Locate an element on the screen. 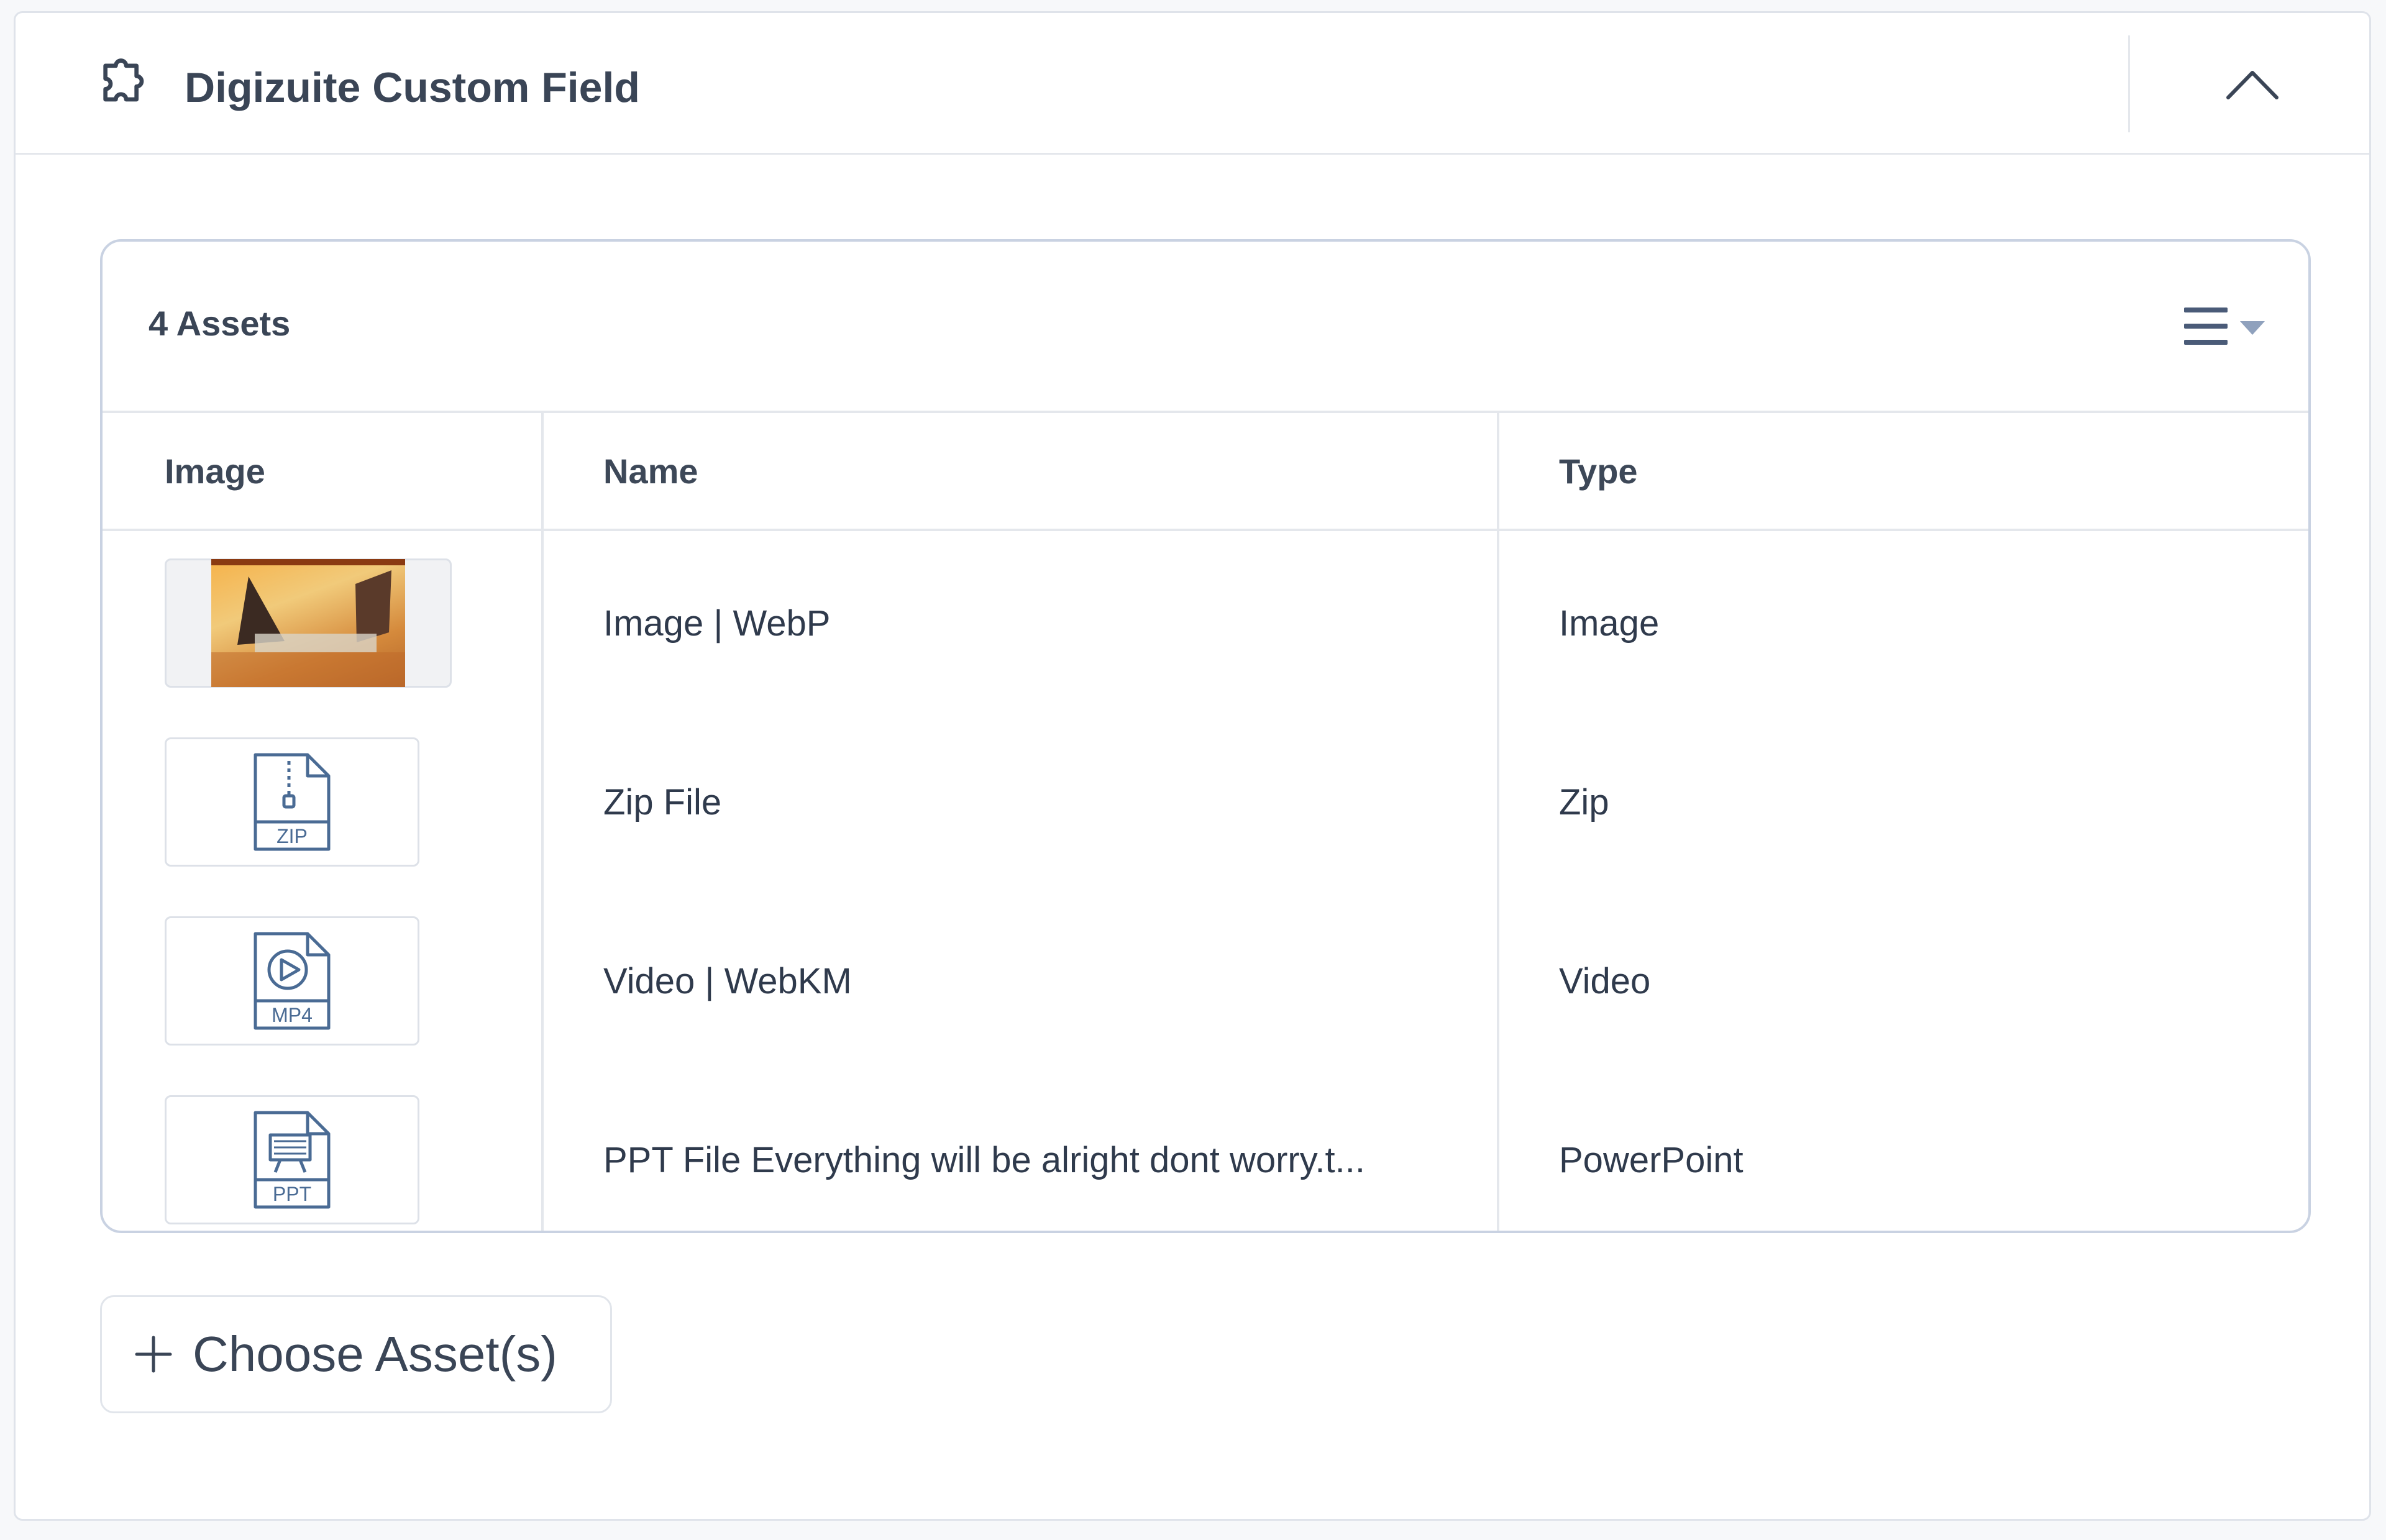 The height and width of the screenshot is (1540, 2386). asset-thumbnail is located at coordinates (308, 623).